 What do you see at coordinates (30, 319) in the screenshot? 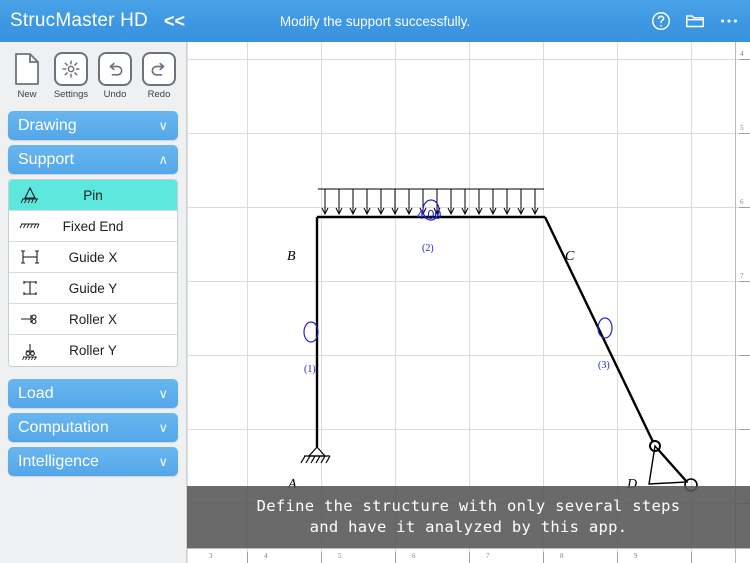
I see `roller-x-support-icon` at bounding box center [30, 319].